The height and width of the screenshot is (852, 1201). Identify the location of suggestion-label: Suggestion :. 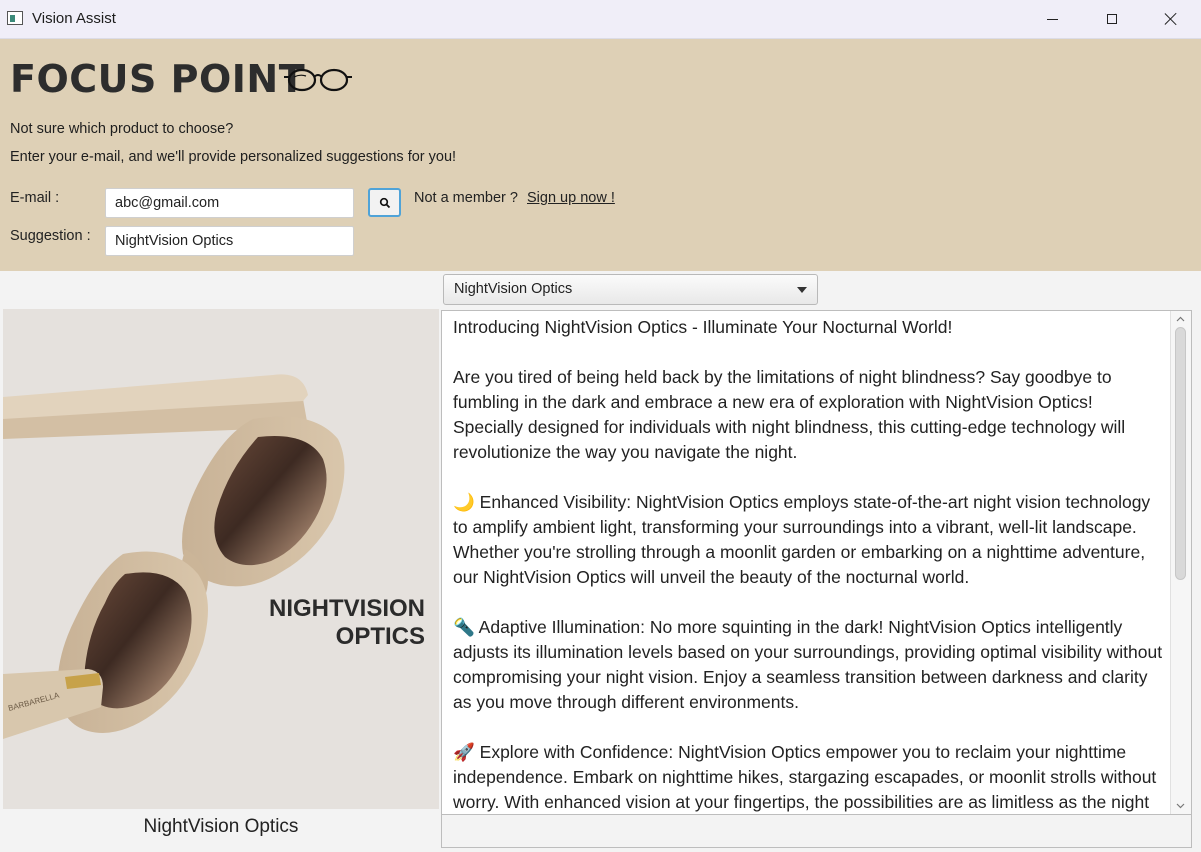
(50, 236).